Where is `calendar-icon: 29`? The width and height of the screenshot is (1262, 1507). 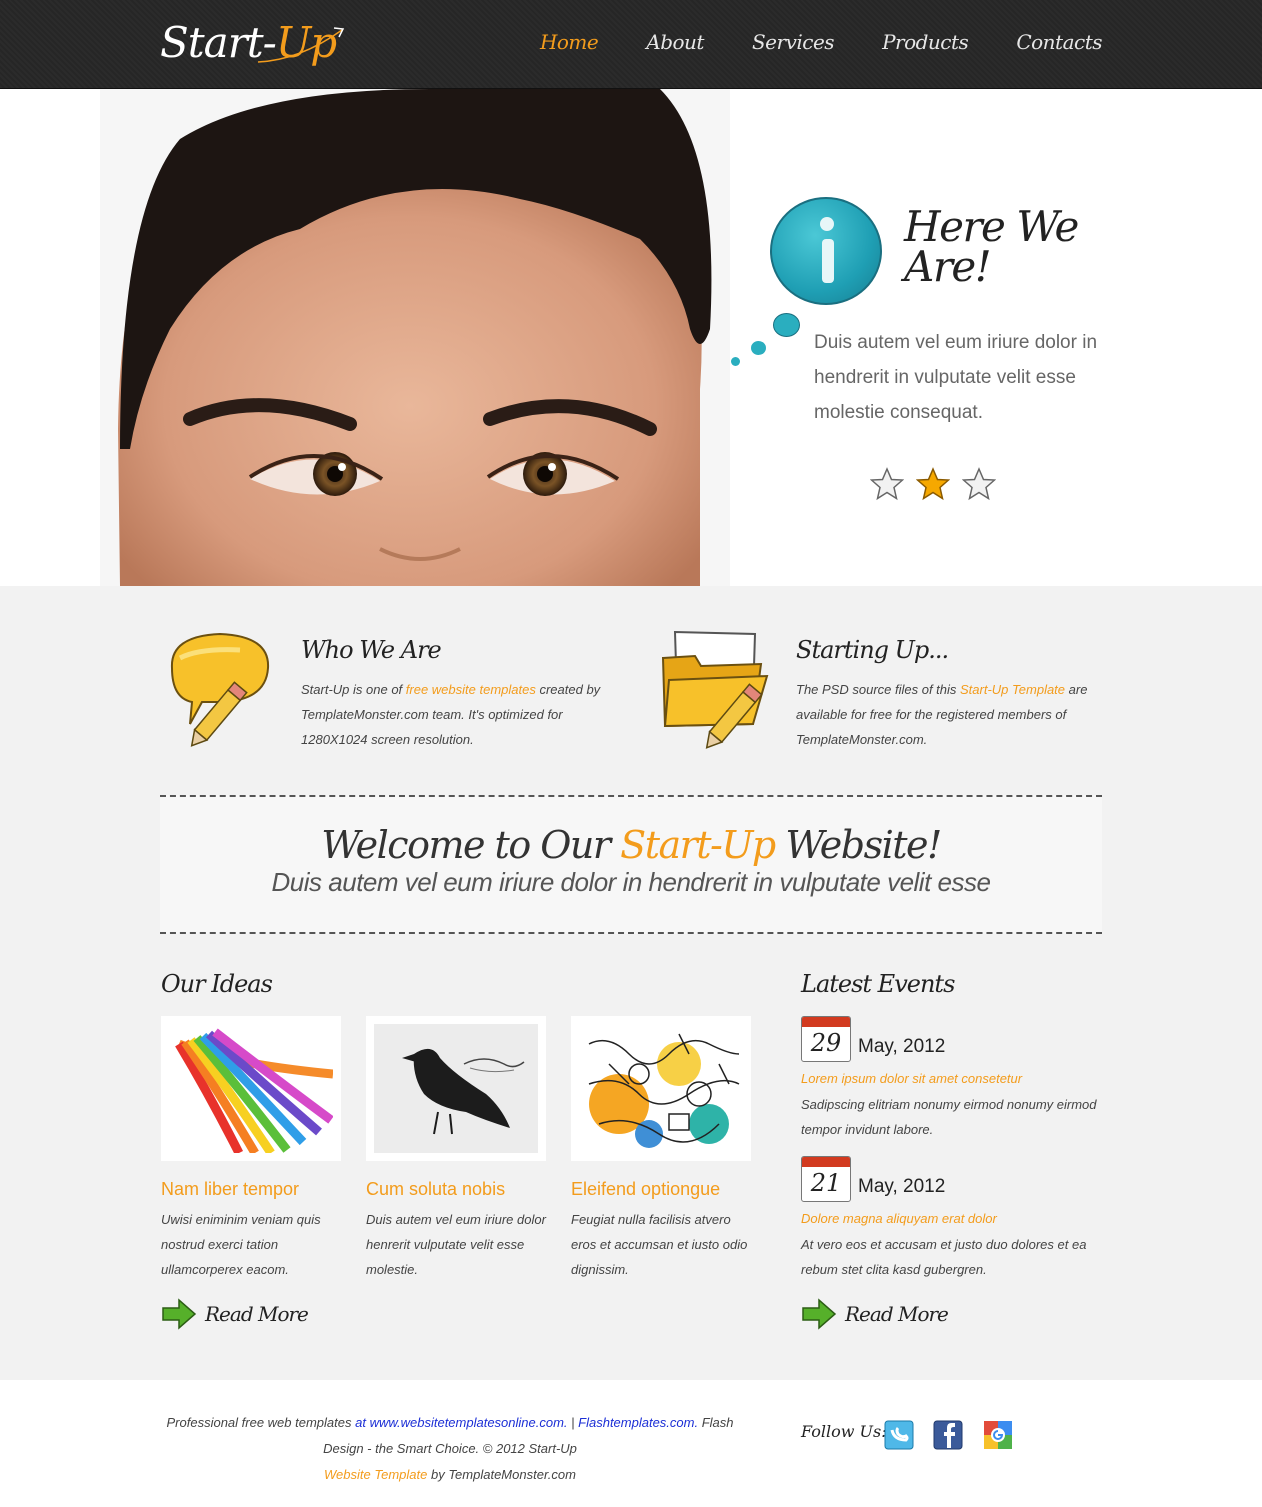 calendar-icon: 29 is located at coordinates (826, 1039).